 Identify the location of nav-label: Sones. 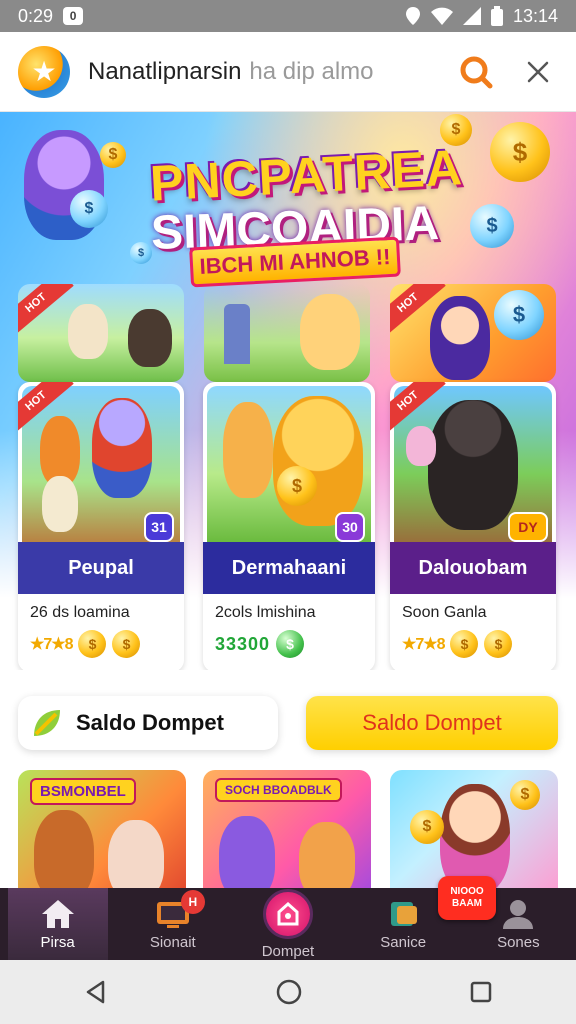
(518, 942).